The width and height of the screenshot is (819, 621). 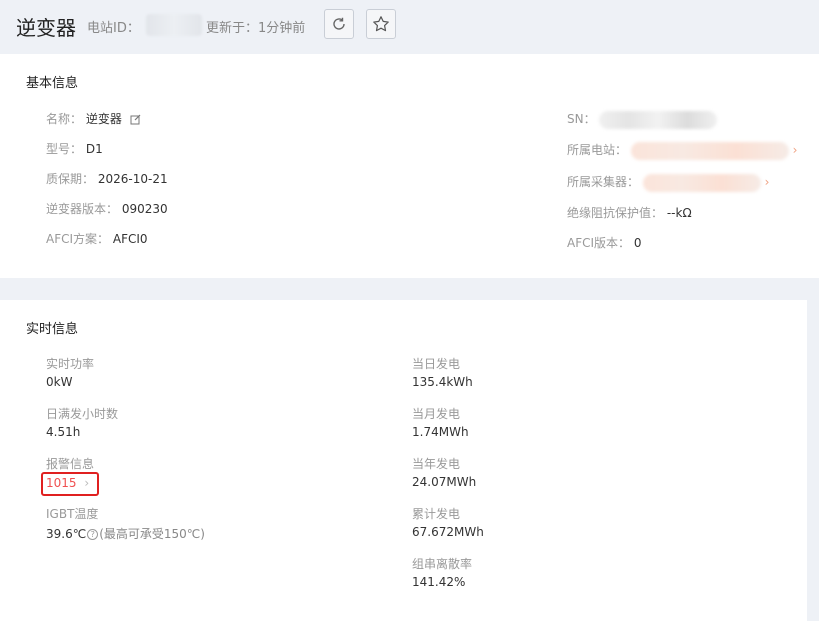 What do you see at coordinates (440, 432) in the screenshot?
I see `month-energy-value: 1.74MWh` at bounding box center [440, 432].